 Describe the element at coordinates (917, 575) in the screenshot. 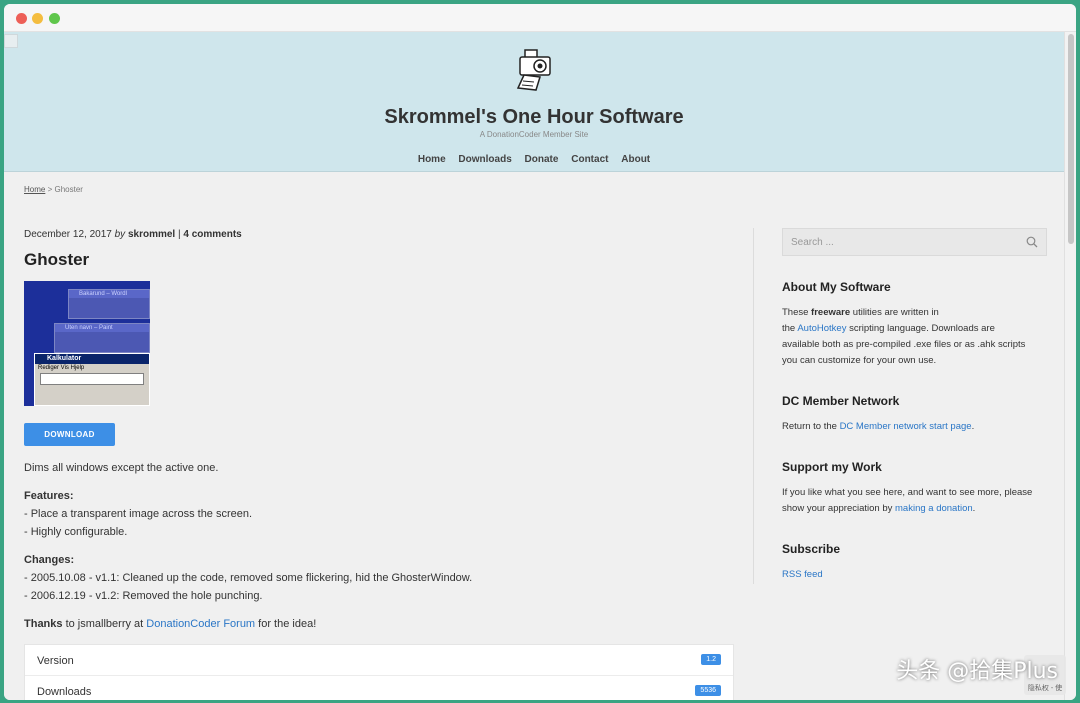

I see `rss-feed-link: RSS feed` at that location.